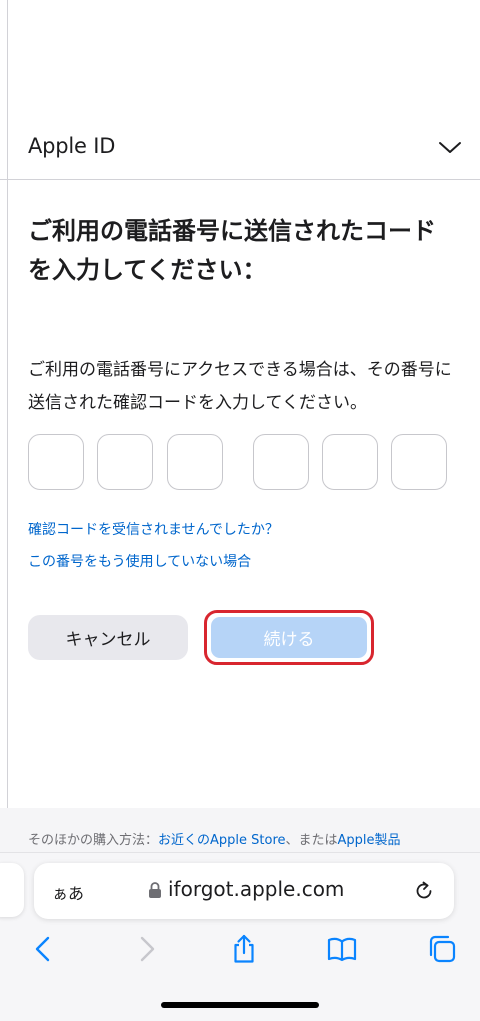 The width and height of the screenshot is (480, 1021). Describe the element at coordinates (240, 1005) in the screenshot. I see `home-indicator` at that location.